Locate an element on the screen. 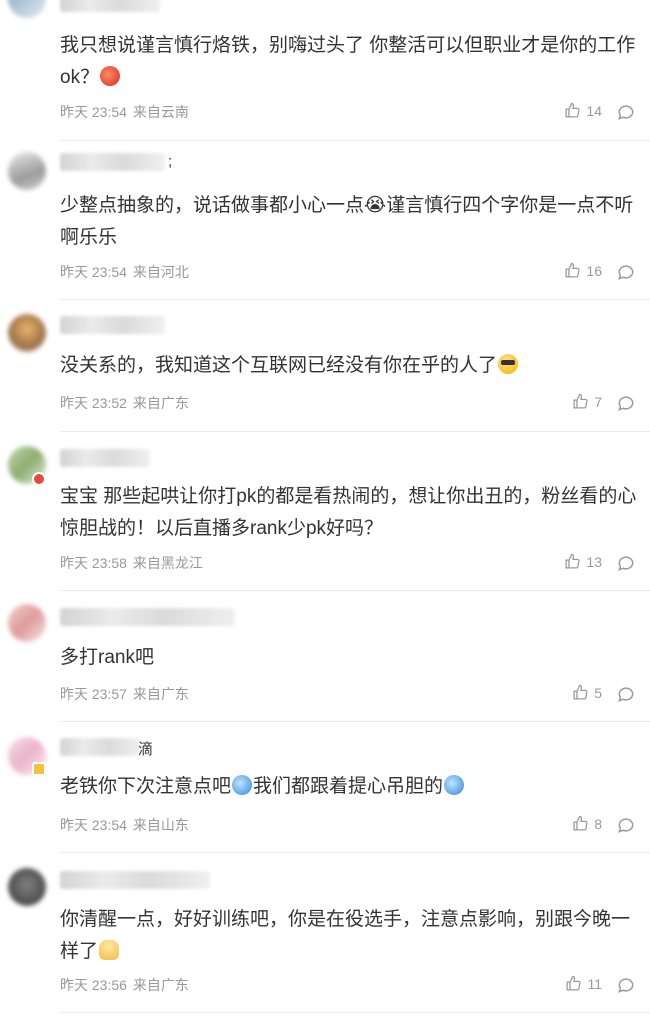 The height and width of the screenshot is (1020, 650). comment-location: 来自云南 is located at coordinates (160, 112).